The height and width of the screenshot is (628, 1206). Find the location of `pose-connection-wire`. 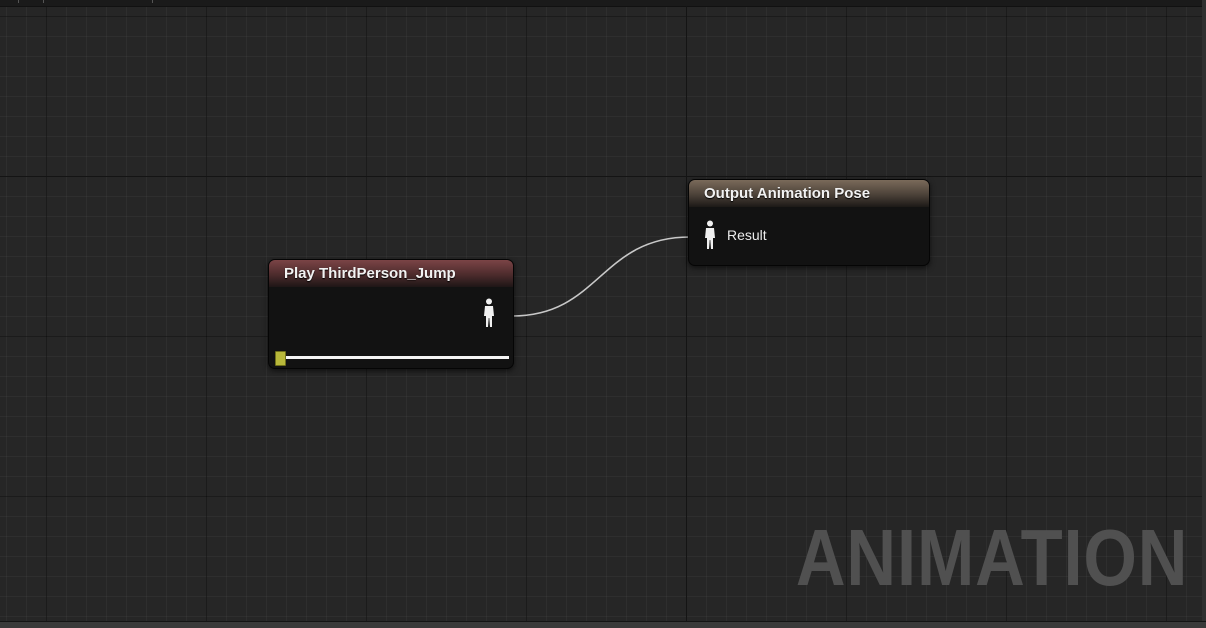

pose-connection-wire is located at coordinates (601, 276).